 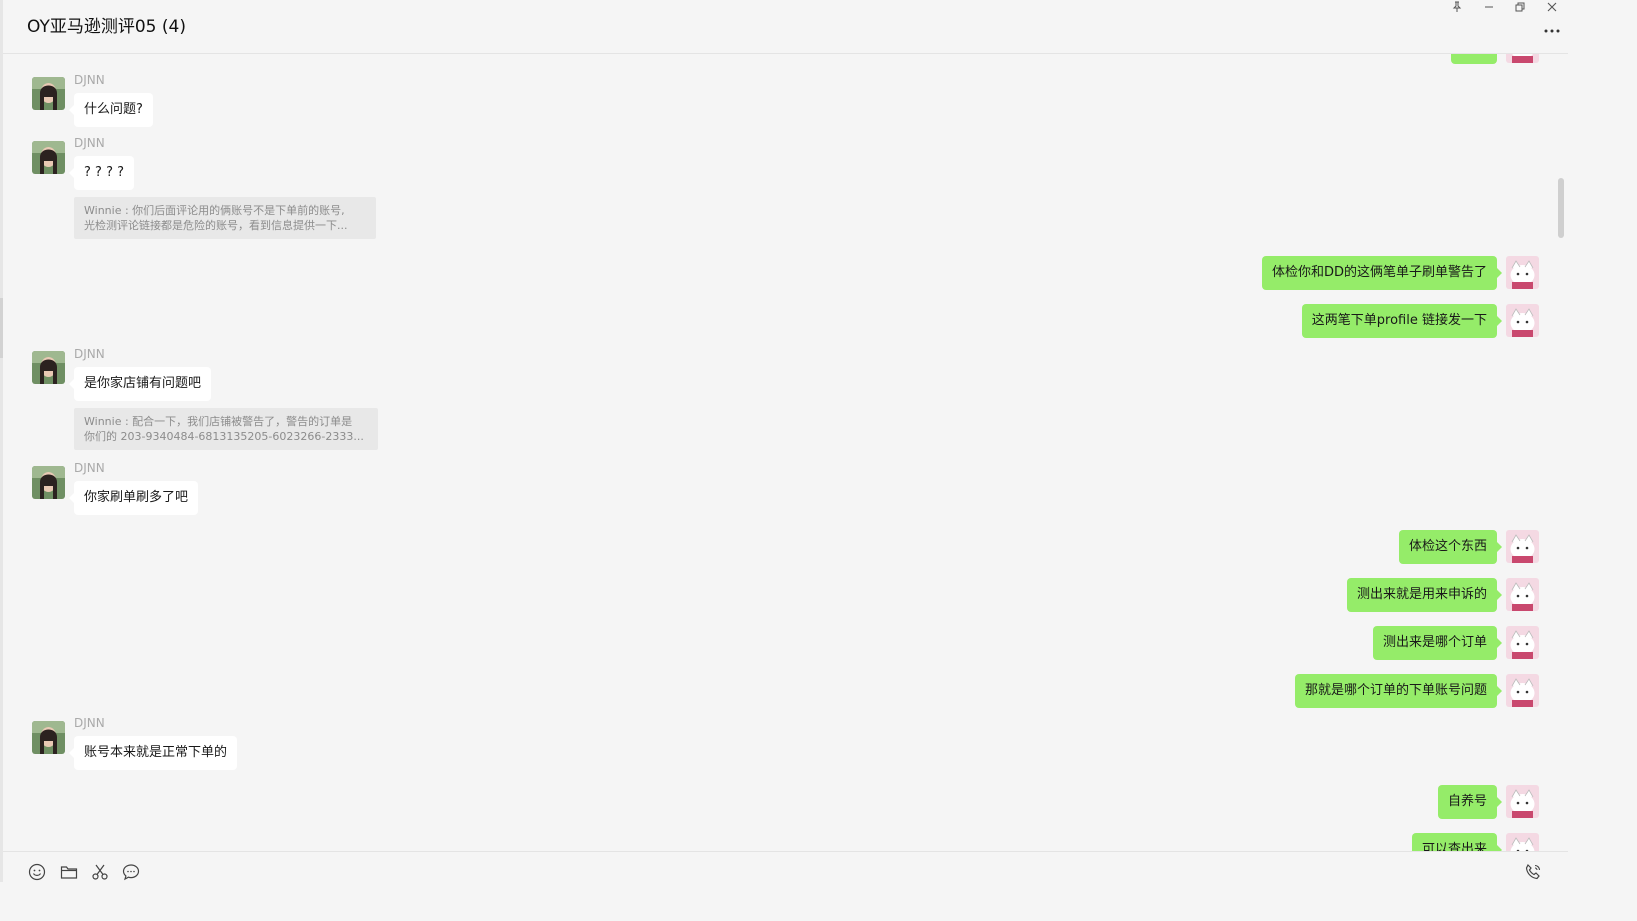 What do you see at coordinates (1533, 872) in the screenshot?
I see `voice-call-icon` at bounding box center [1533, 872].